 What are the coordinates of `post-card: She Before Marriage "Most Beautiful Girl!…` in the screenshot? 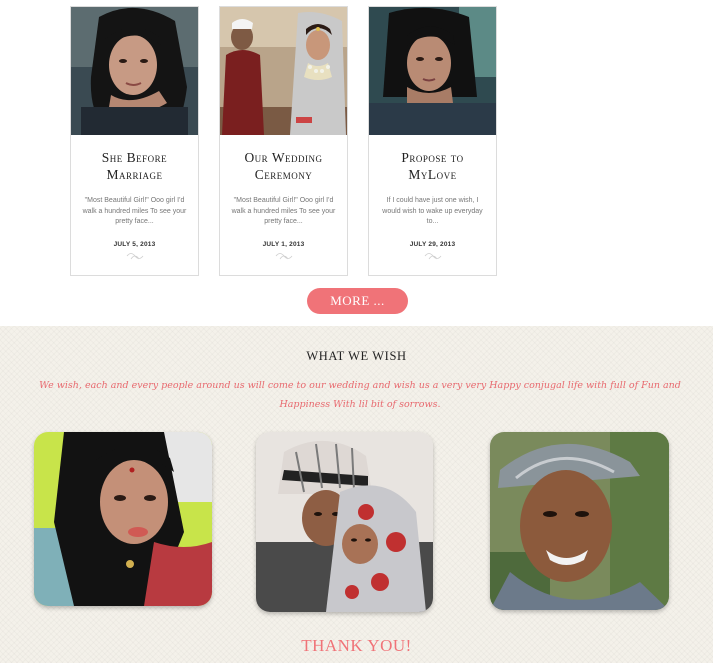 It's located at (134, 141).